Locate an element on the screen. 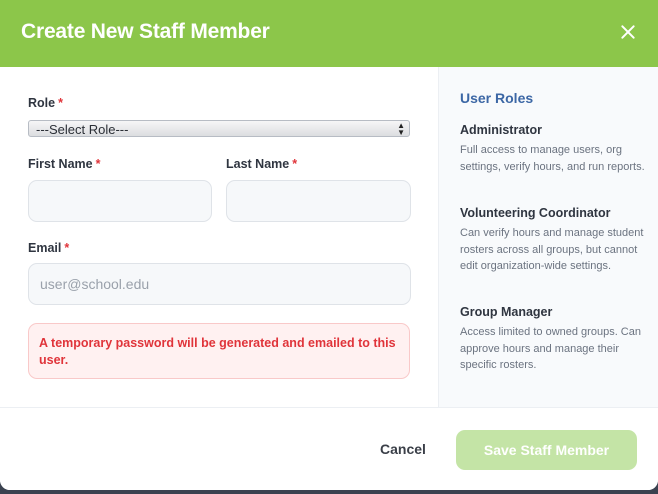 This screenshot has height=494, width=658. cancel-button: Cancel is located at coordinates (403, 449).